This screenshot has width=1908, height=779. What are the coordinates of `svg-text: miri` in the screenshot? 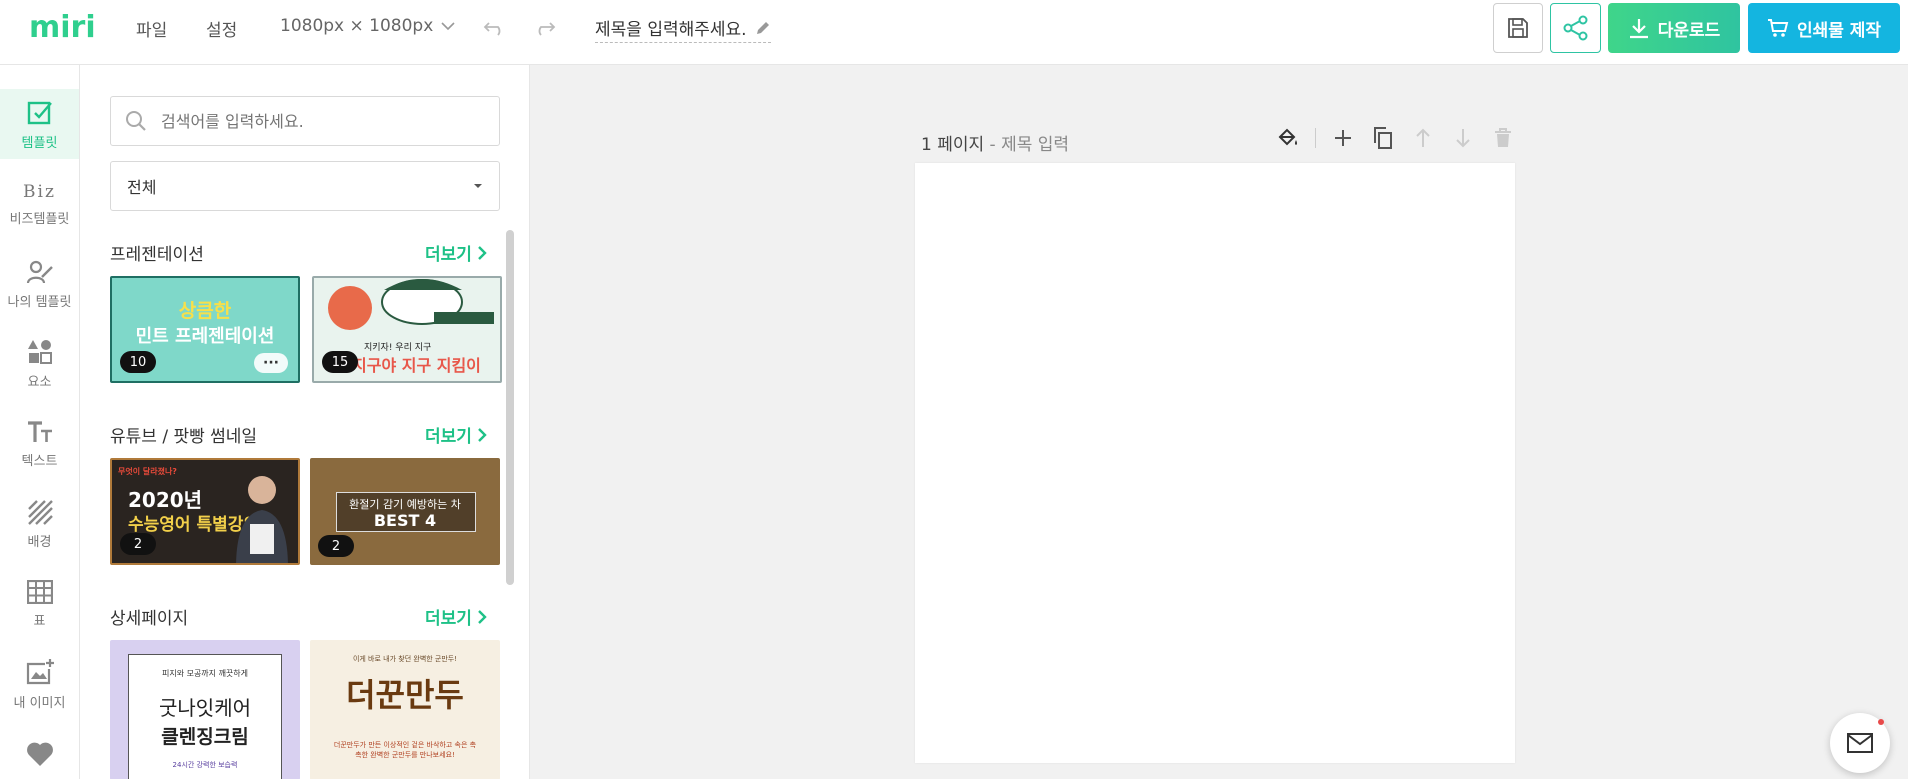 It's located at (62, 27).